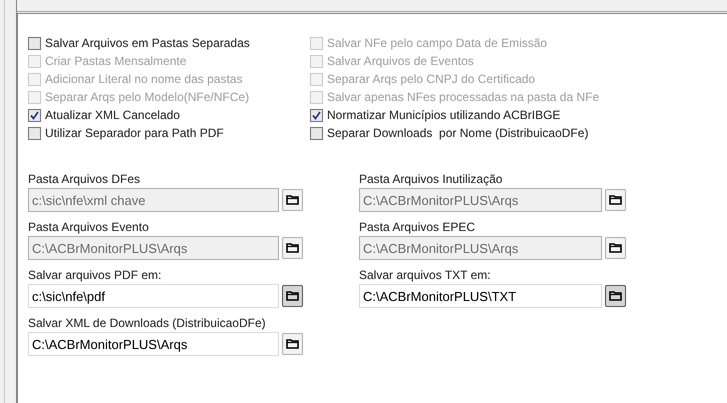 Image resolution: width=727 pixels, height=403 pixels. Describe the element at coordinates (147, 43) in the screenshot. I see `checkbox-label: Salvar Arquivos em Pastas Separadas` at that location.